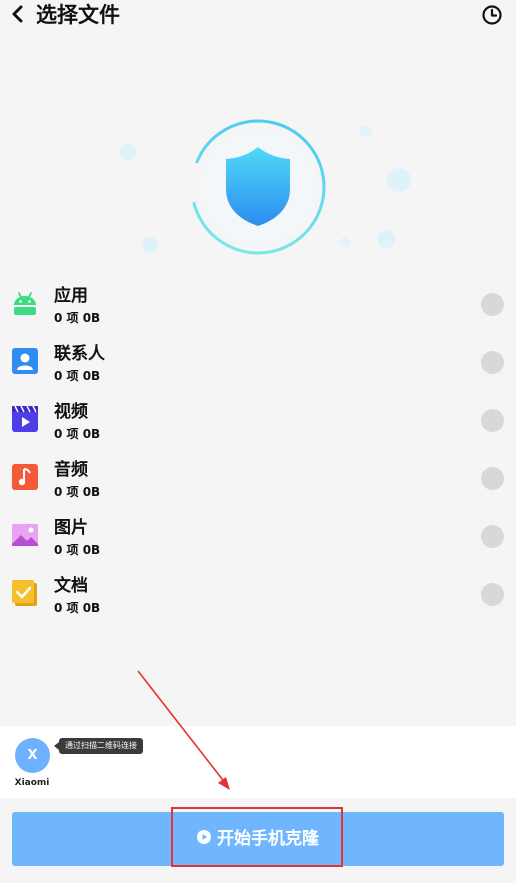 The height and width of the screenshot is (883, 516). Describe the element at coordinates (78, 15) in the screenshot. I see `page-title: 选择文件` at that location.